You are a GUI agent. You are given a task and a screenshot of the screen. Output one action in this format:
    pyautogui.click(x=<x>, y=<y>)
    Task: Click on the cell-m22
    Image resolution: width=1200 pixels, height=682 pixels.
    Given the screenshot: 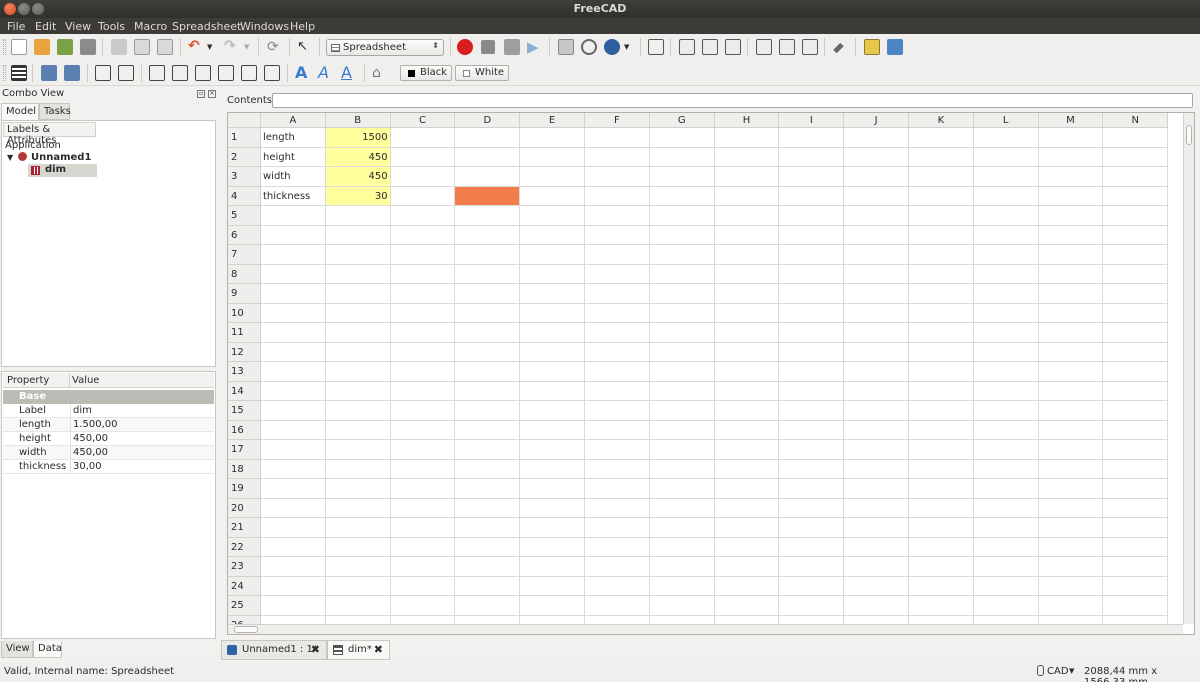 What is the action you would take?
    pyautogui.click(x=1071, y=547)
    